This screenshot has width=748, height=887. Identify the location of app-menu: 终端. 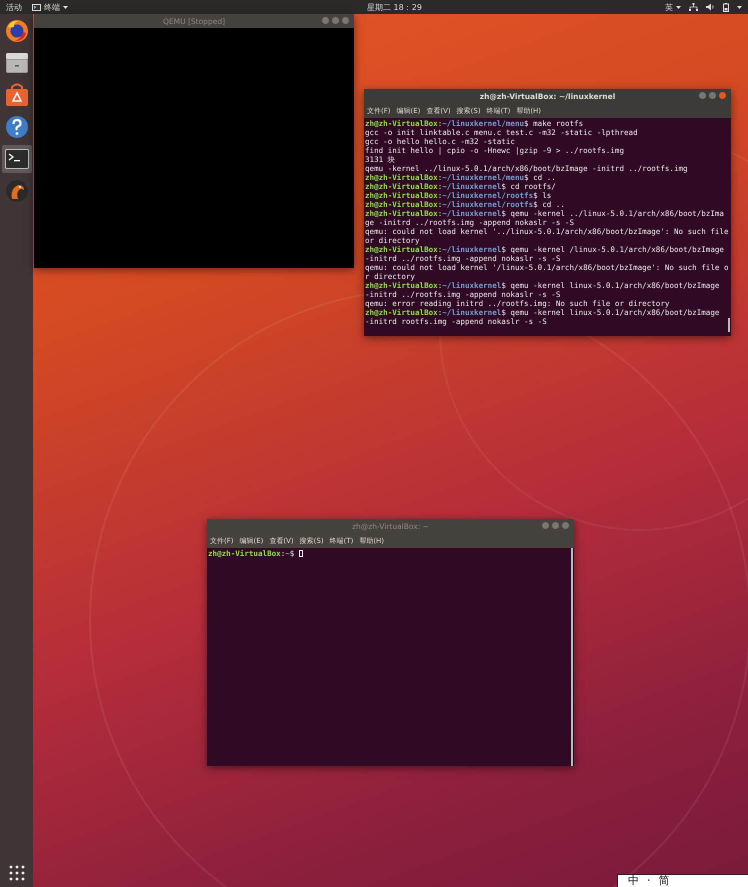
(50, 7).